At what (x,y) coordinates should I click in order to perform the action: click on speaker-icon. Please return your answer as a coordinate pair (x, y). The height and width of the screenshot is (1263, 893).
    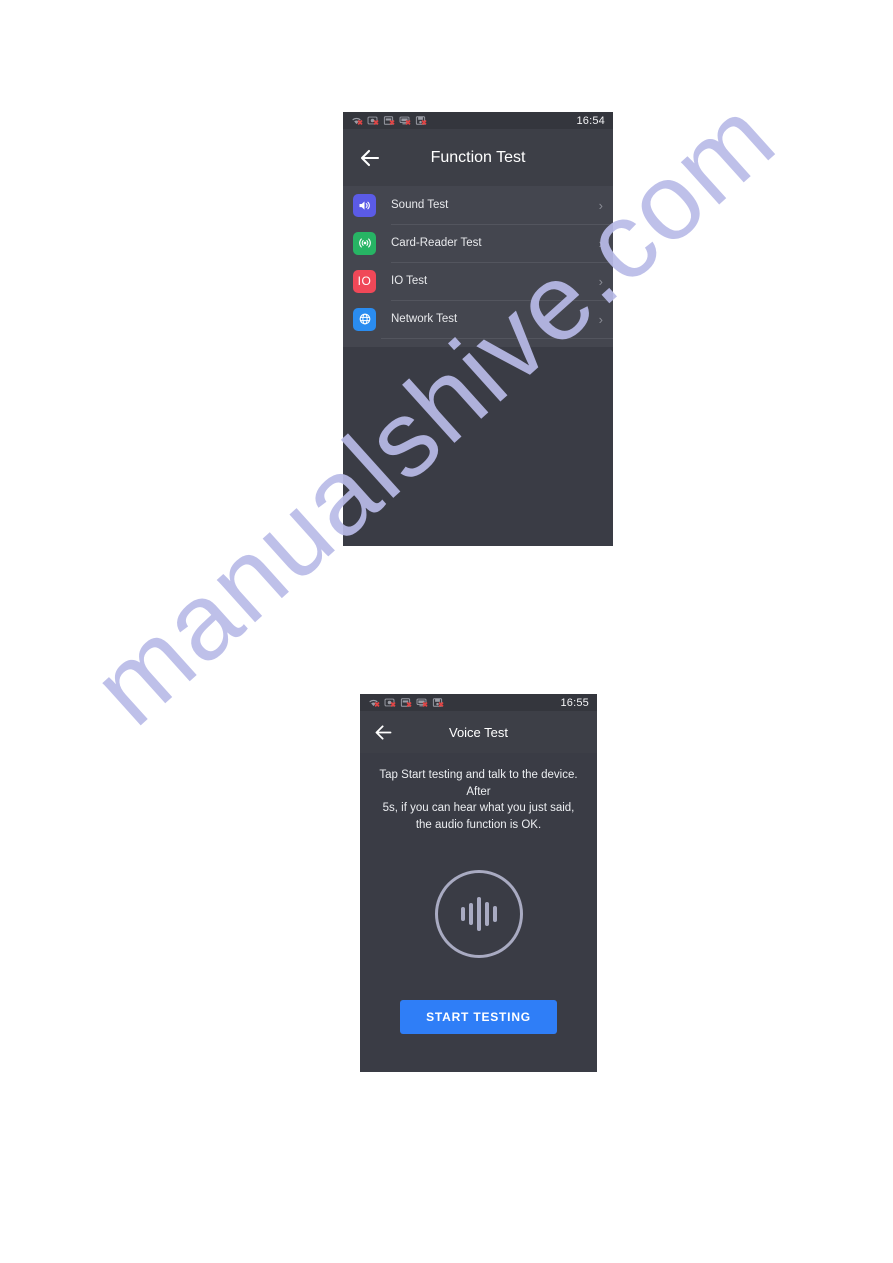
    Looking at the image, I should click on (364, 205).